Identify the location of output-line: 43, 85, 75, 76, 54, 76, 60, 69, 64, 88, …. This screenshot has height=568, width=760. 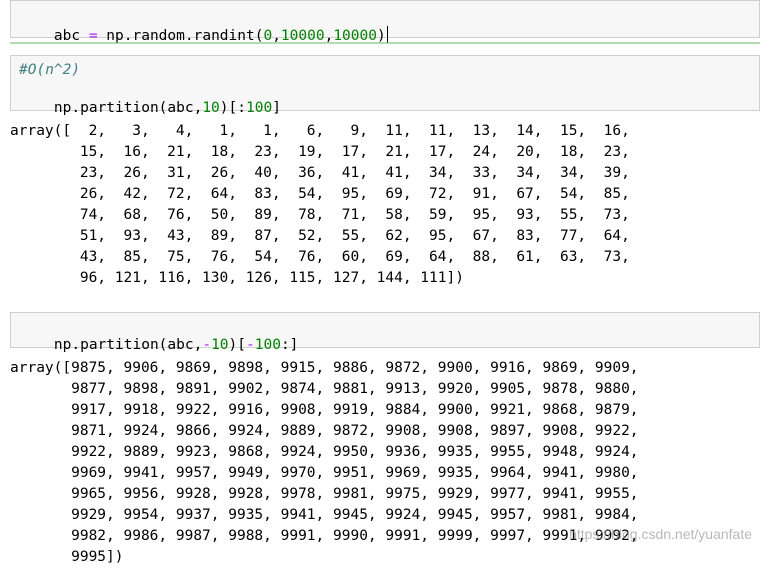
(320, 257).